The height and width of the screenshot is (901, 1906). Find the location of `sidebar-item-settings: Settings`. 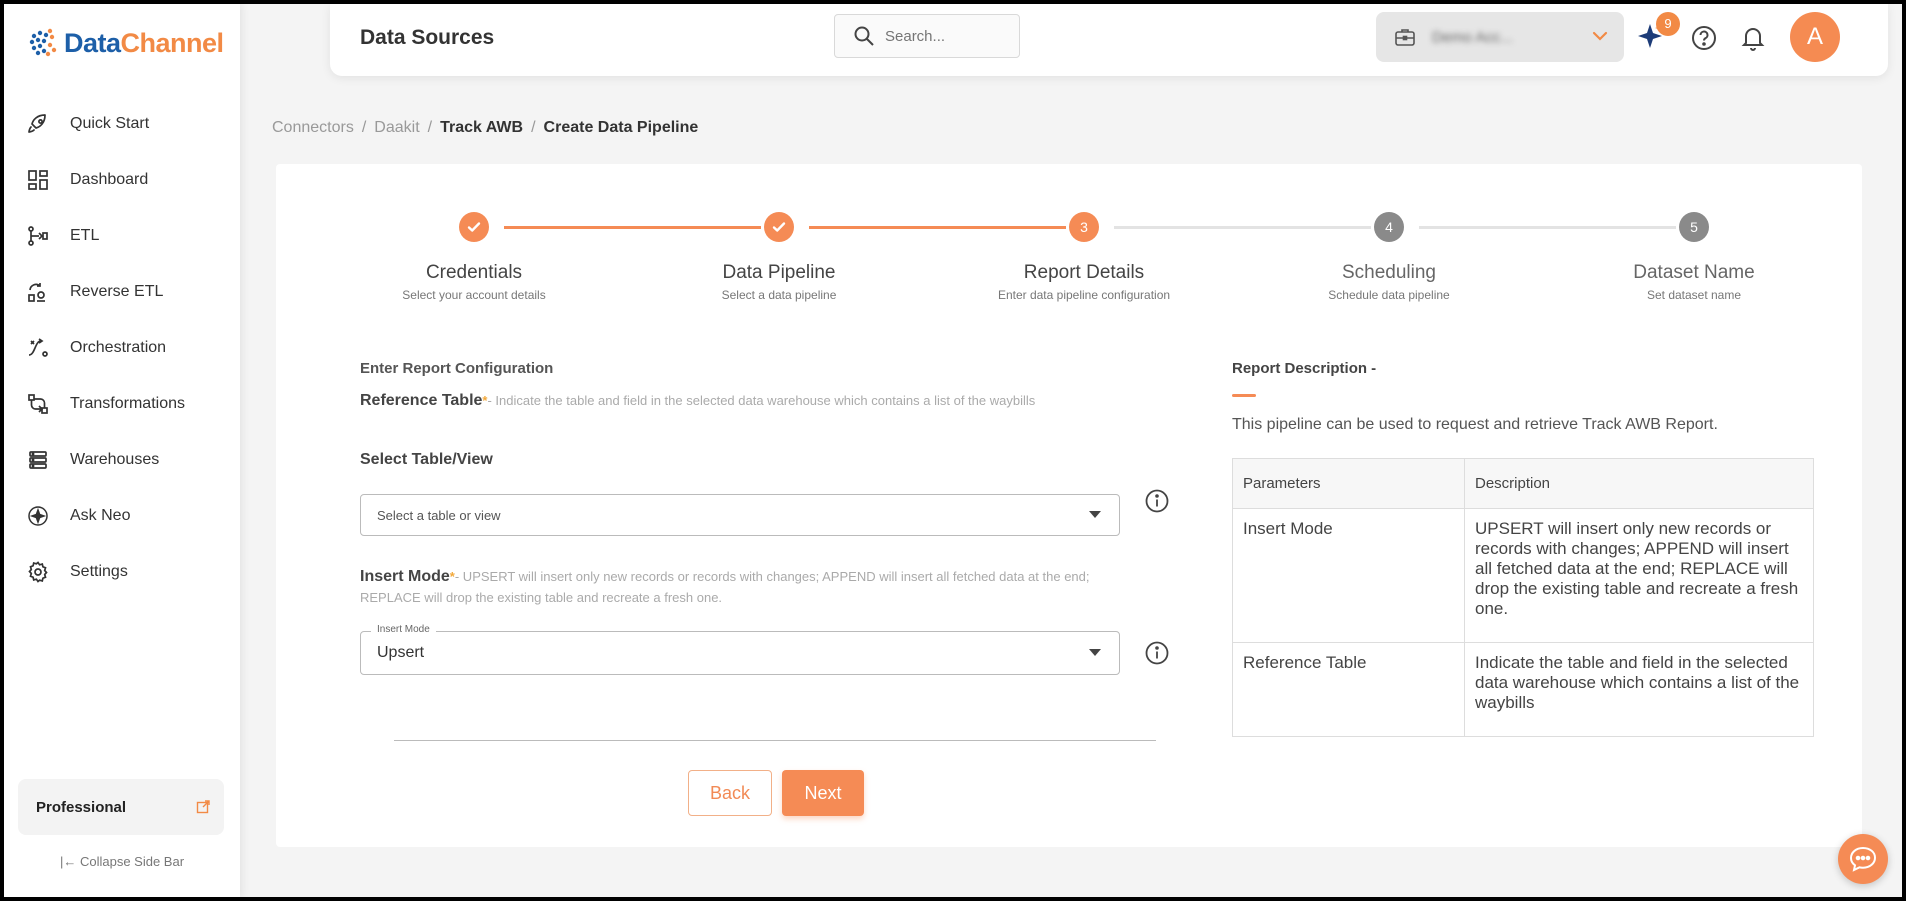

sidebar-item-settings: Settings is located at coordinates (122, 572).